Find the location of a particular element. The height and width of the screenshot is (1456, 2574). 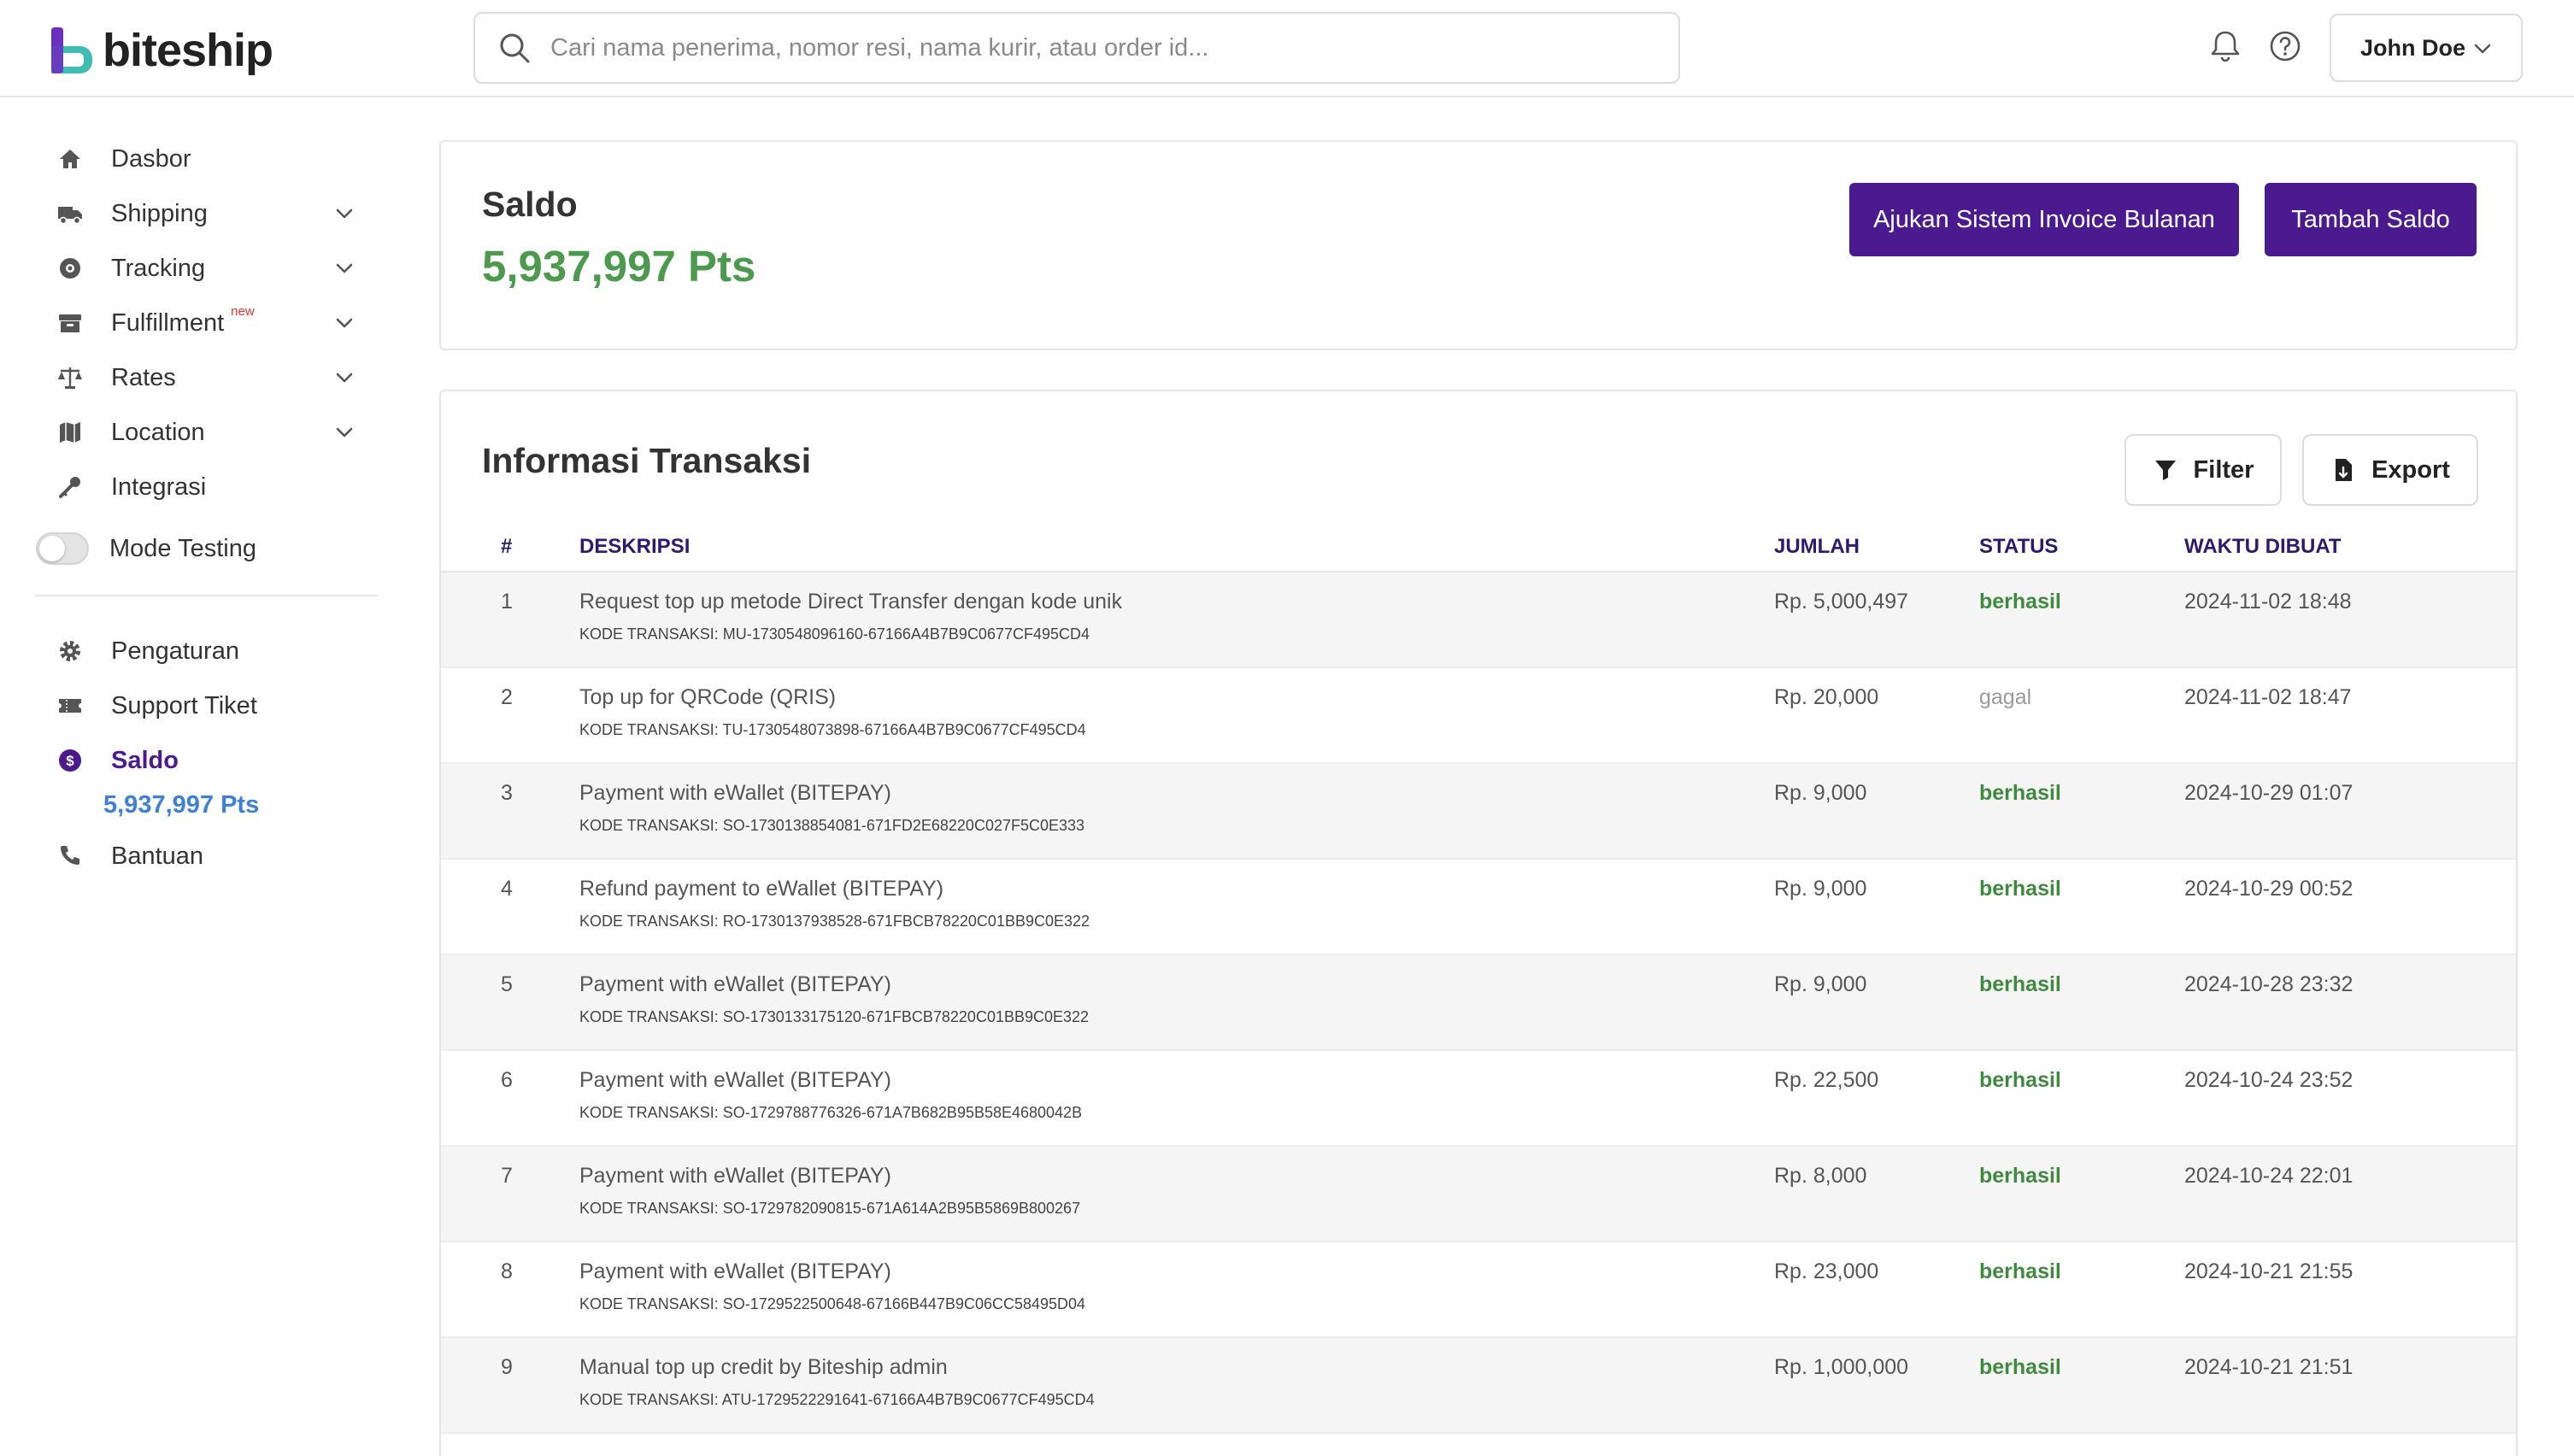

sidebar-item-location: Location is located at coordinates (205, 432).